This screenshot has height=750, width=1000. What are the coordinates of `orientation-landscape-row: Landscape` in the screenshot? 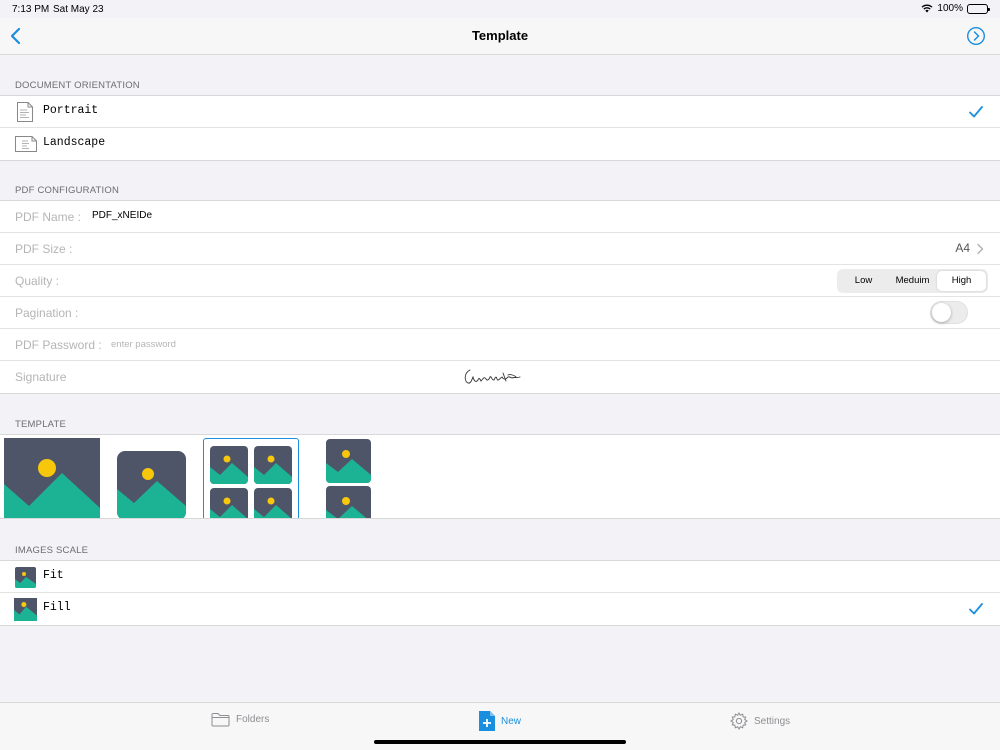 It's located at (500, 144).